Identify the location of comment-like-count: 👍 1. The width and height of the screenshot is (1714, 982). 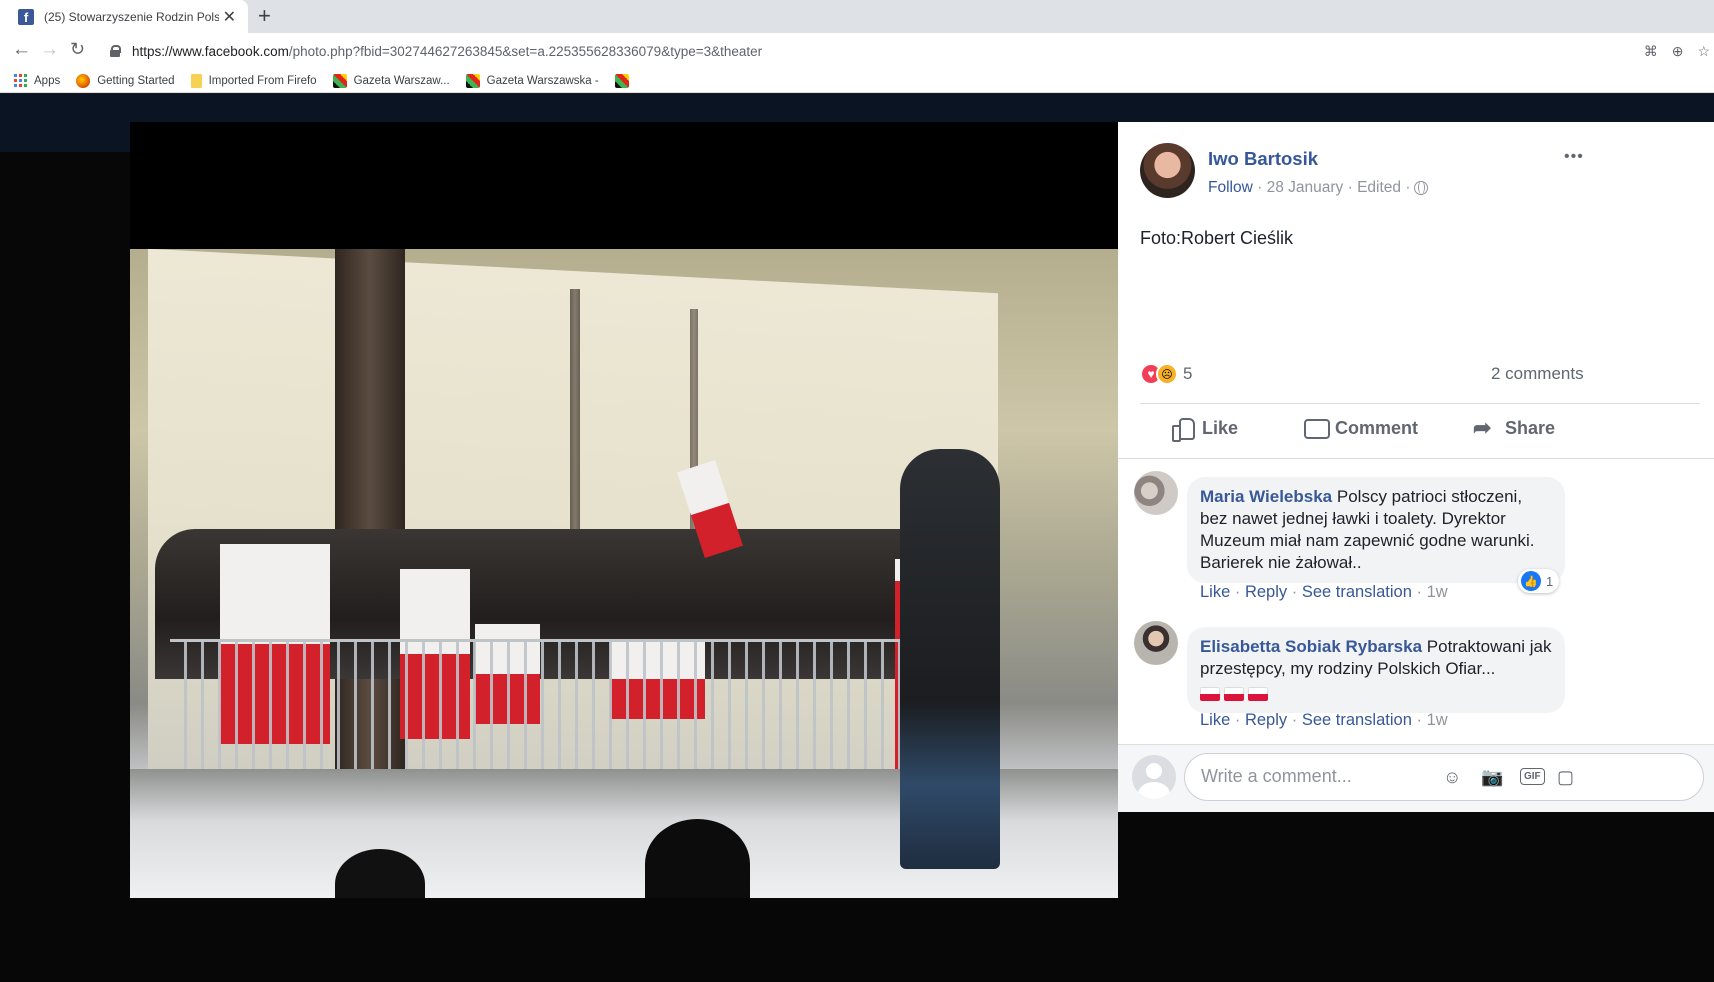
(1539, 581).